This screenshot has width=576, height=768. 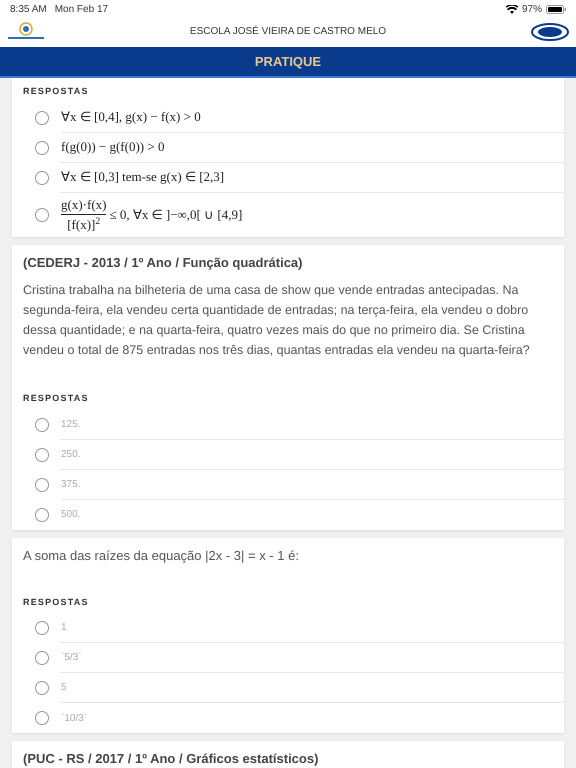 What do you see at coordinates (512, 9) in the screenshot?
I see `wifi-icon` at bounding box center [512, 9].